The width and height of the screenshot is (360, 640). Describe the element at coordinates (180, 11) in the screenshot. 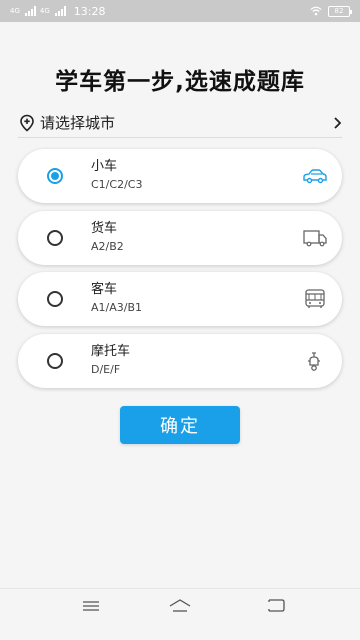

I see `status-bar: 4G 4G 13:28 82` at that location.